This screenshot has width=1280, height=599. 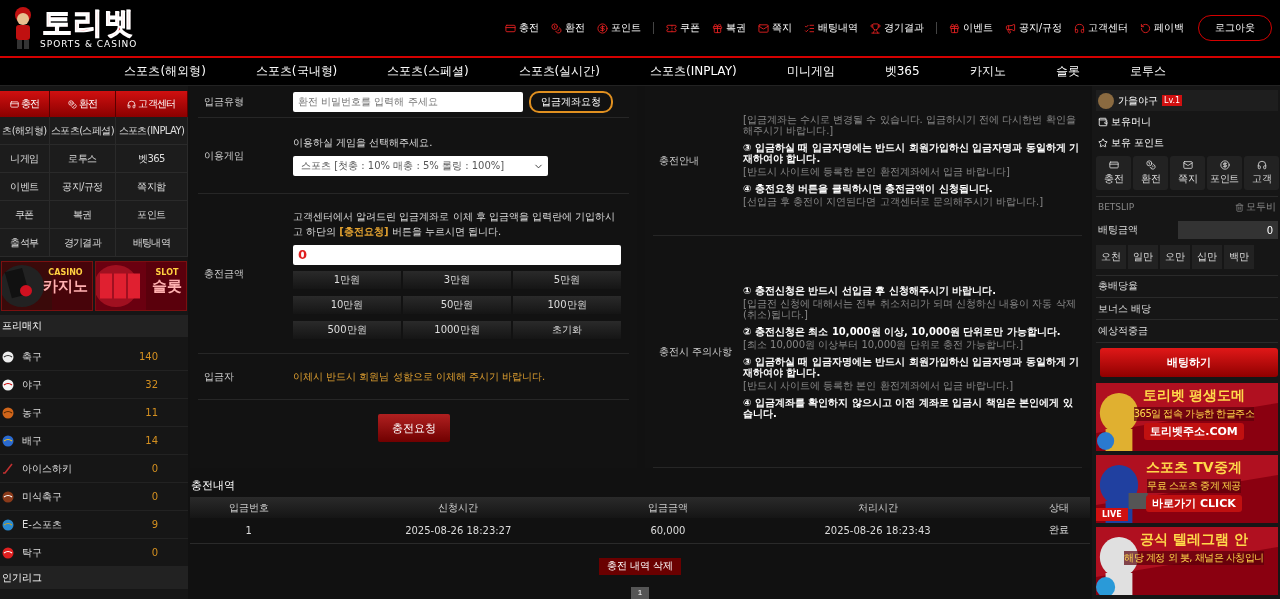 What do you see at coordinates (668, 507) in the screenshot?
I see `column-header: 입금금액` at bounding box center [668, 507].